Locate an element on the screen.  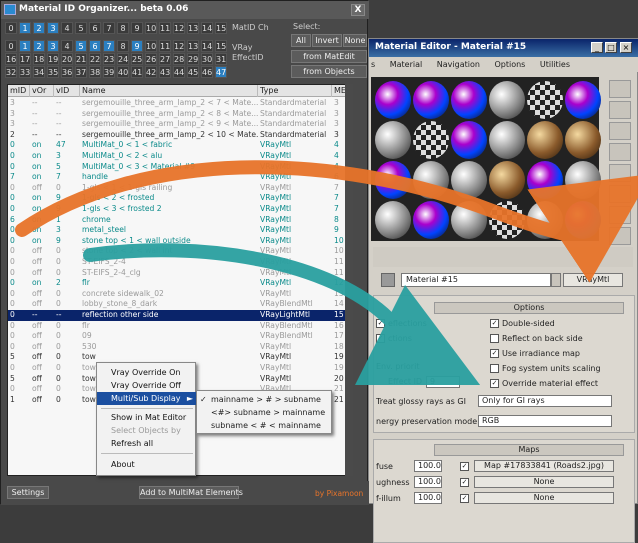
effectid-number: 46 is located at coordinates (207, 72).